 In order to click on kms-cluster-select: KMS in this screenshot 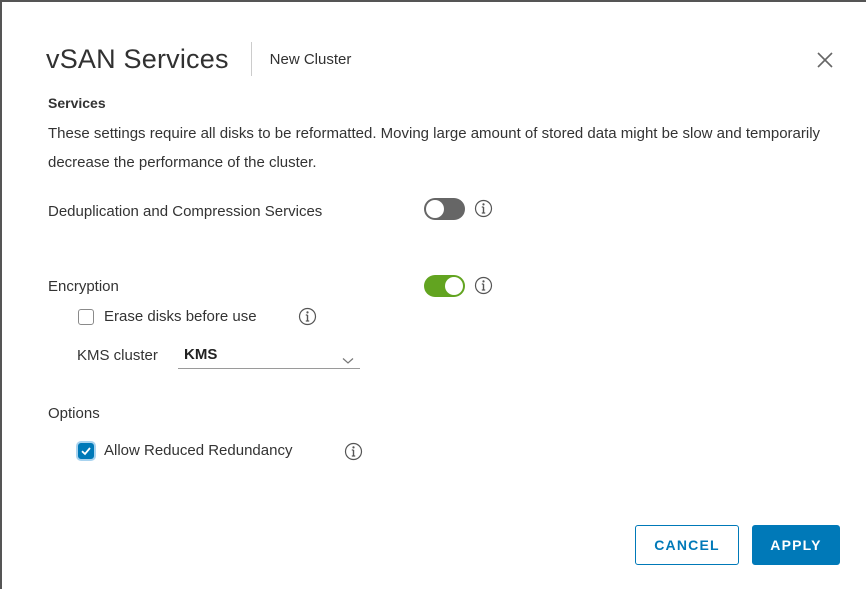, I will do `click(269, 356)`.